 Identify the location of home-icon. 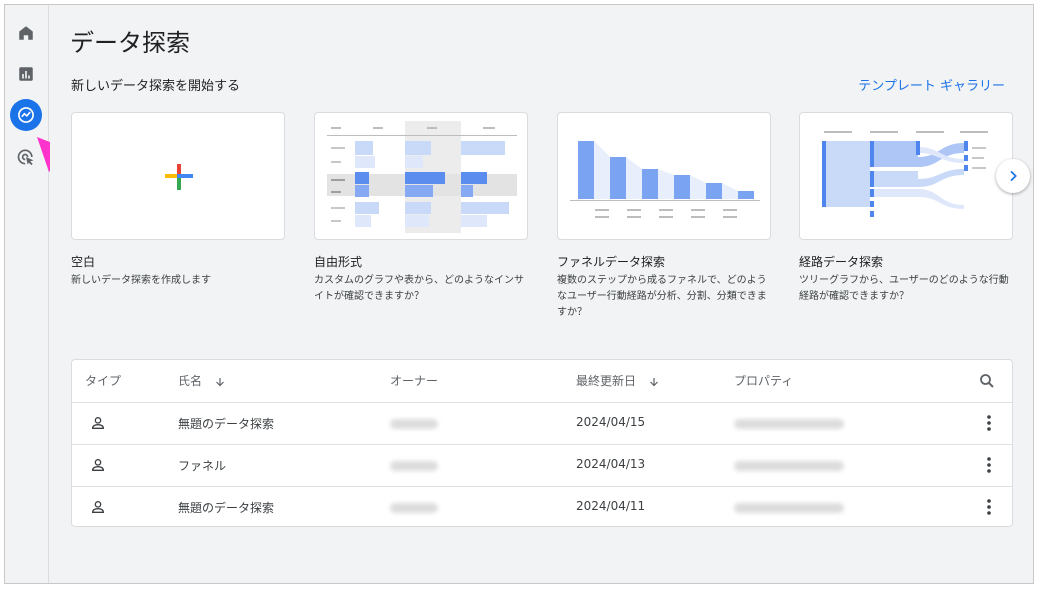
(26, 33).